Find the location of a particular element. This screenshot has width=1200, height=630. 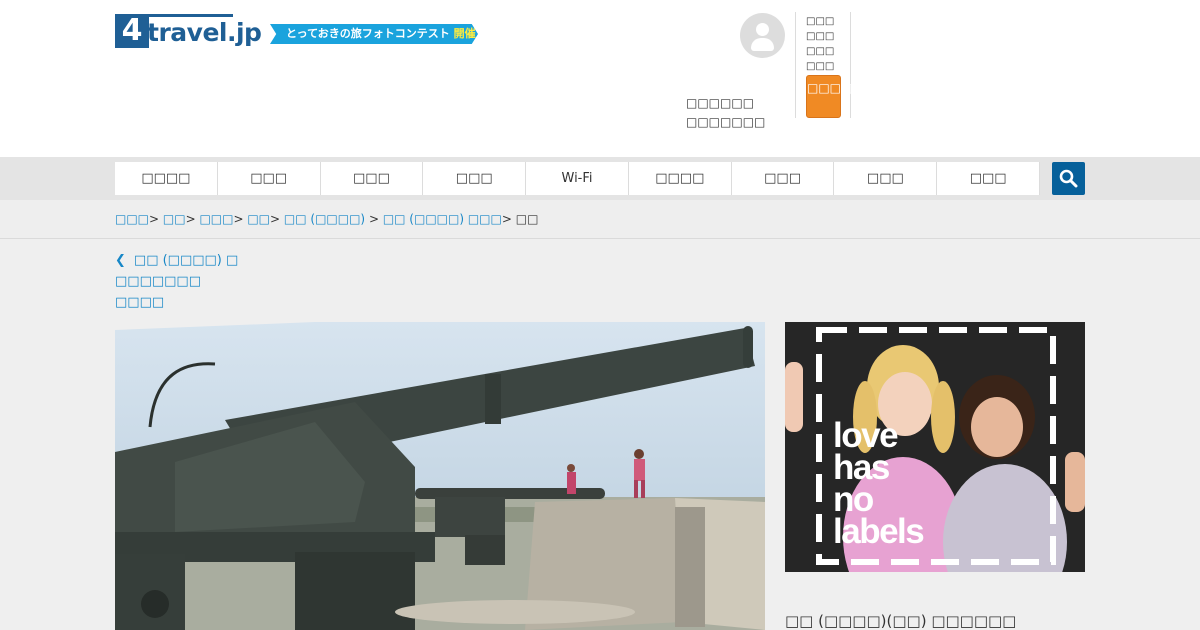

breadcrumb-item-3: □□□ is located at coordinates (216, 219).